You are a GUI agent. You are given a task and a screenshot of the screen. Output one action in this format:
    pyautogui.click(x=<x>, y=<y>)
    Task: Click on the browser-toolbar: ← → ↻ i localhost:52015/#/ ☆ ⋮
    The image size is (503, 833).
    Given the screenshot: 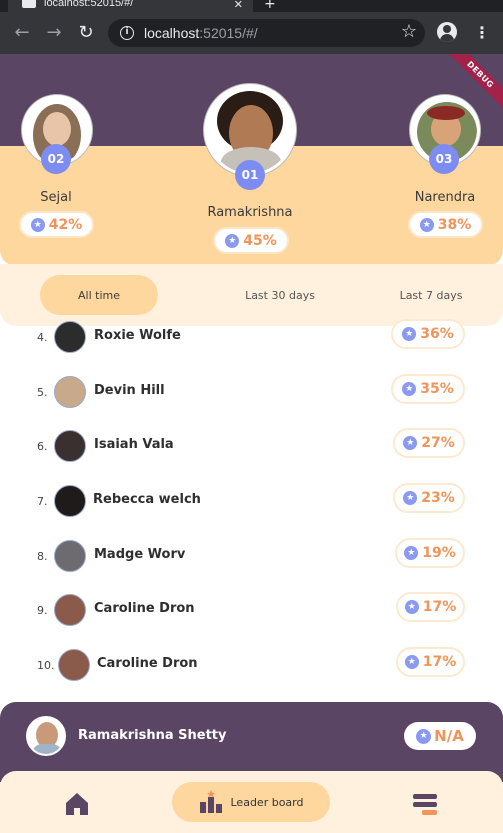 What is the action you would take?
    pyautogui.click(x=251, y=33)
    